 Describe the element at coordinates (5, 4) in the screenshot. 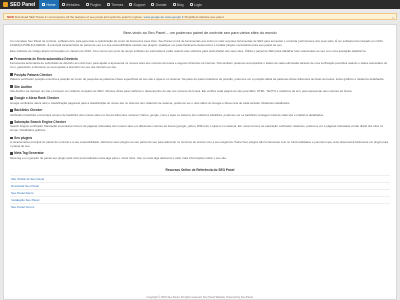

I see `seo-panel-logo-icon` at that location.